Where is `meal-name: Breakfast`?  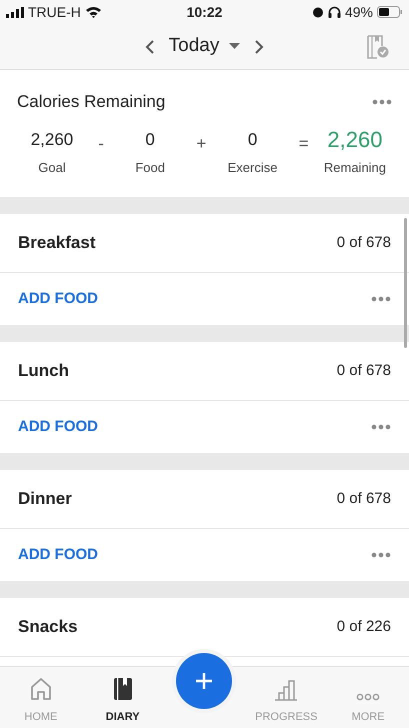
meal-name: Breakfast is located at coordinates (57, 243).